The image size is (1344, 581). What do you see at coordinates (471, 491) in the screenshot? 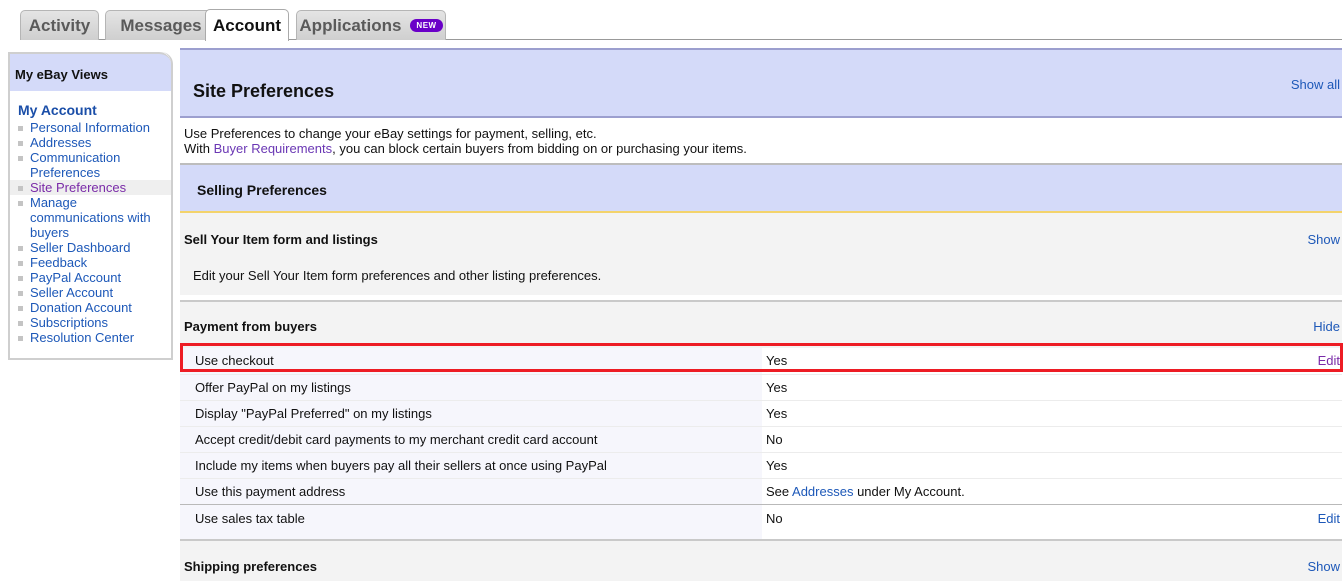
I see `pref-label: Use this payment address` at bounding box center [471, 491].